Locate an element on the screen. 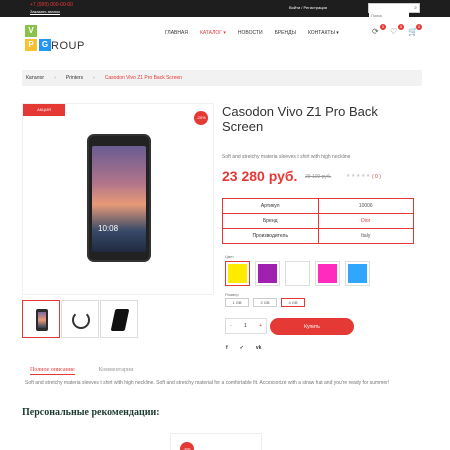 The image size is (450, 450). thumbnail-front is located at coordinates (41, 319).